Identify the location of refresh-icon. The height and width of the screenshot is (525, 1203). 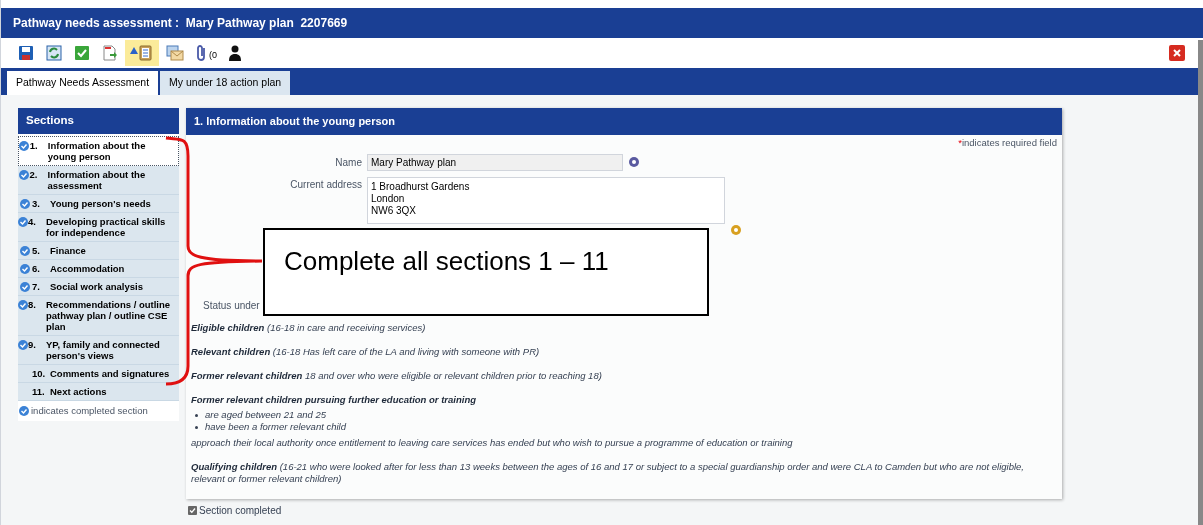
(54, 53).